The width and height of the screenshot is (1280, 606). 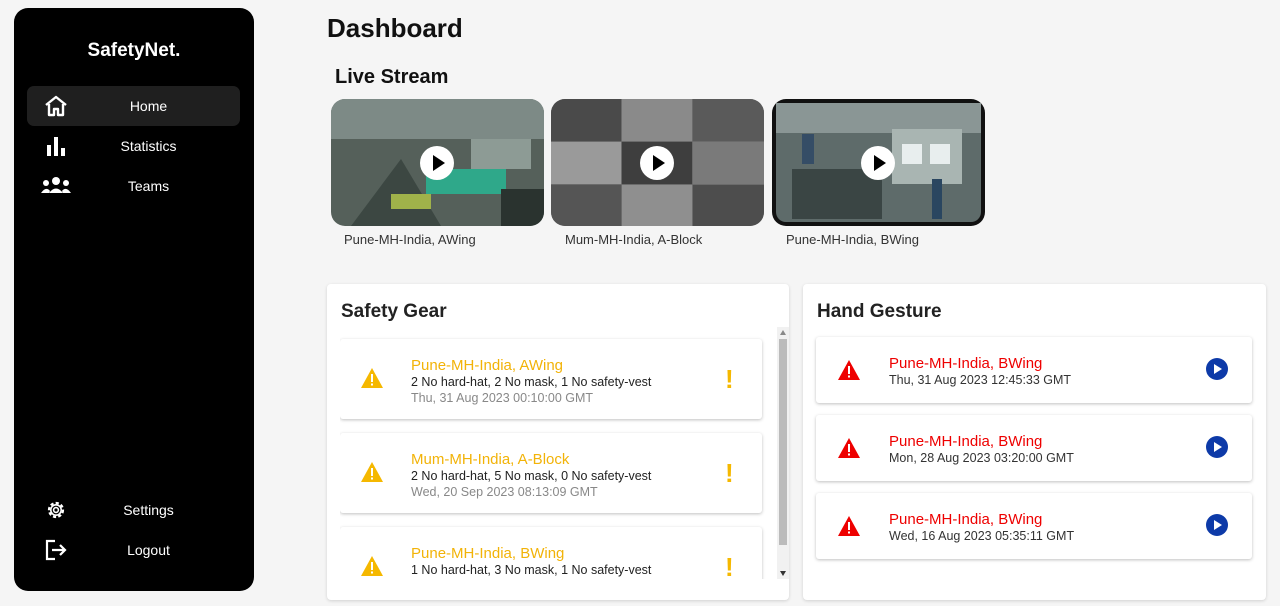 I want to click on alert-location: Pune-MH-India, BWing, so click(x=488, y=553).